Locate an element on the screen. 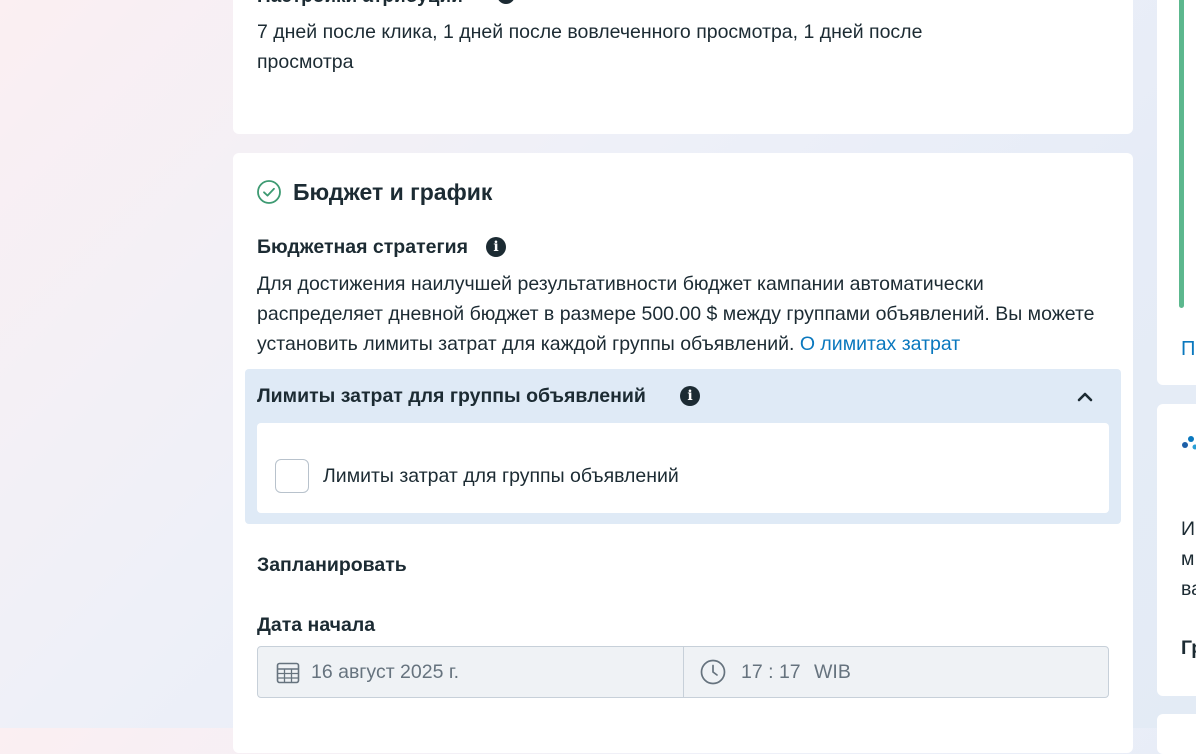 This screenshot has width=1196, height=754. start-time-value: 17 is located at coordinates (771, 672).